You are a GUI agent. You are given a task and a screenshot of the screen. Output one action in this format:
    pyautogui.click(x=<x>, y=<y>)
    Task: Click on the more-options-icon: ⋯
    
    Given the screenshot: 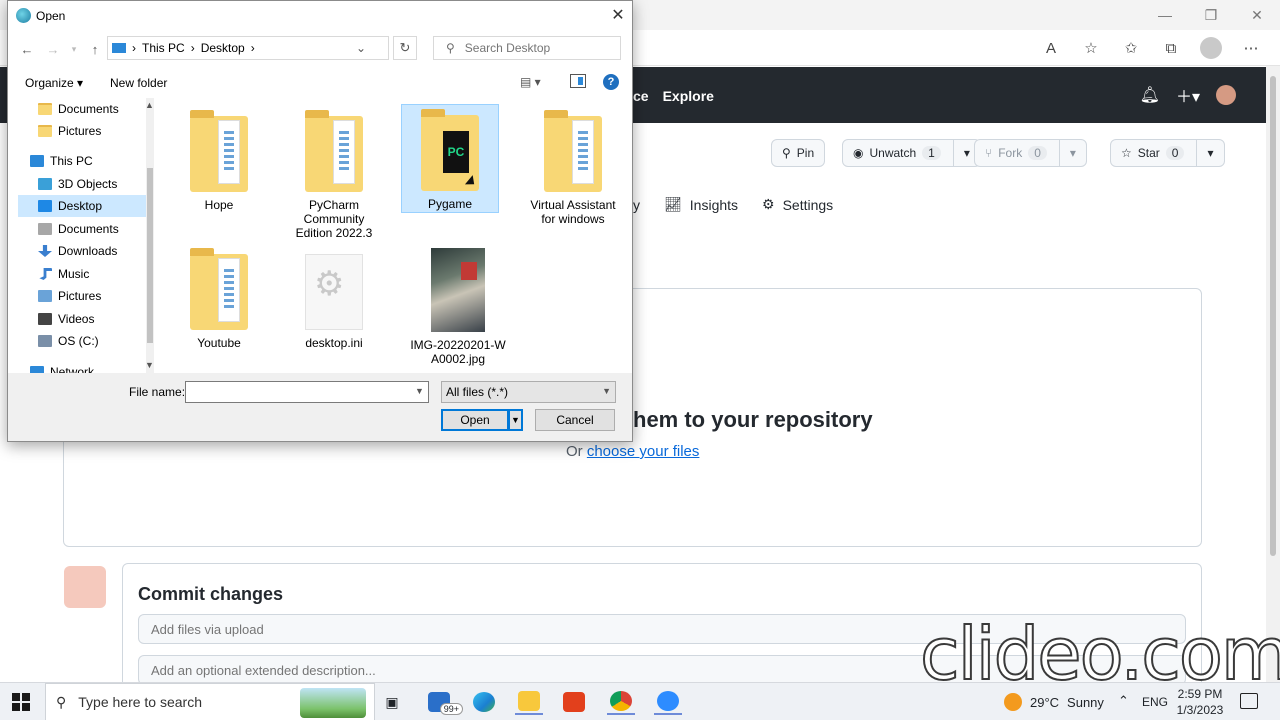 What is the action you would take?
    pyautogui.click(x=1251, y=48)
    